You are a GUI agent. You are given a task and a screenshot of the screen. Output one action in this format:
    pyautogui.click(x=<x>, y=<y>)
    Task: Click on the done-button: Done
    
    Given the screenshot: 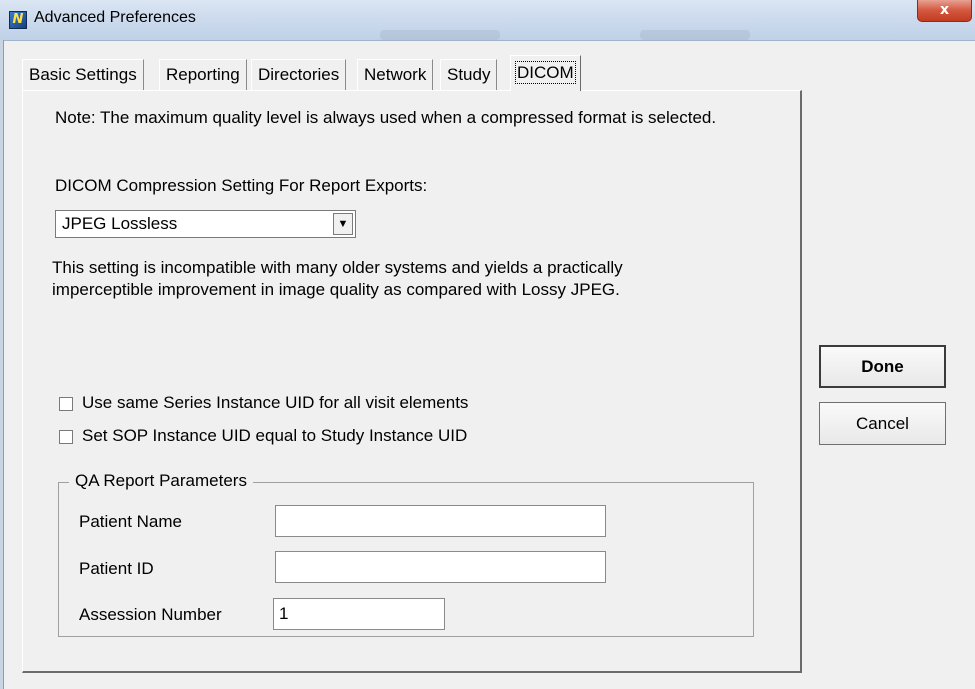 What is the action you would take?
    pyautogui.click(x=882, y=366)
    